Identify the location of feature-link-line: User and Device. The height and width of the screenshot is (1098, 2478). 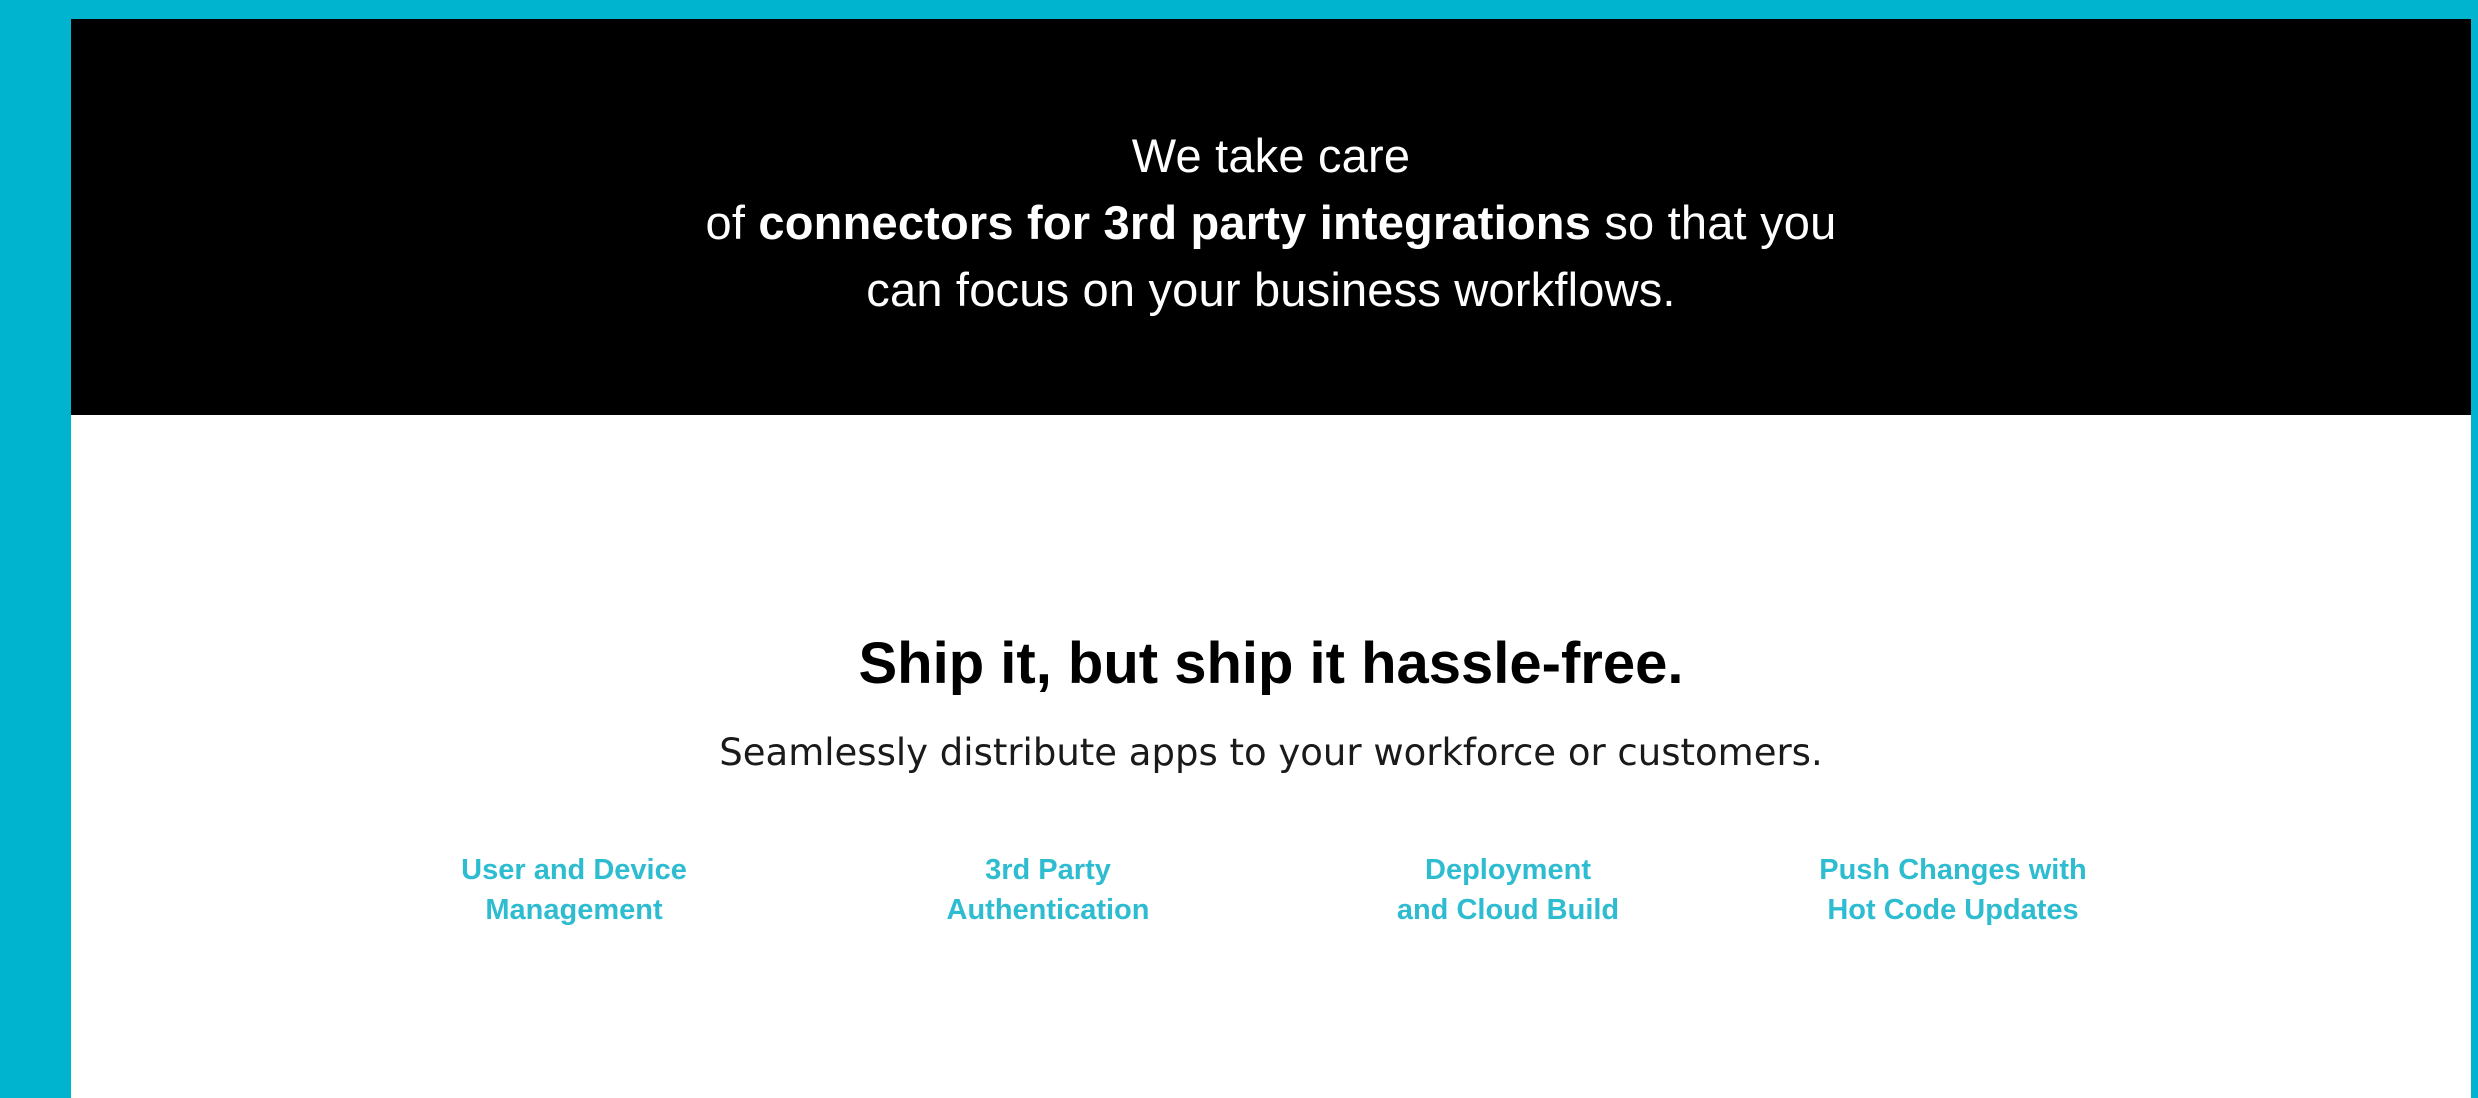
(574, 870).